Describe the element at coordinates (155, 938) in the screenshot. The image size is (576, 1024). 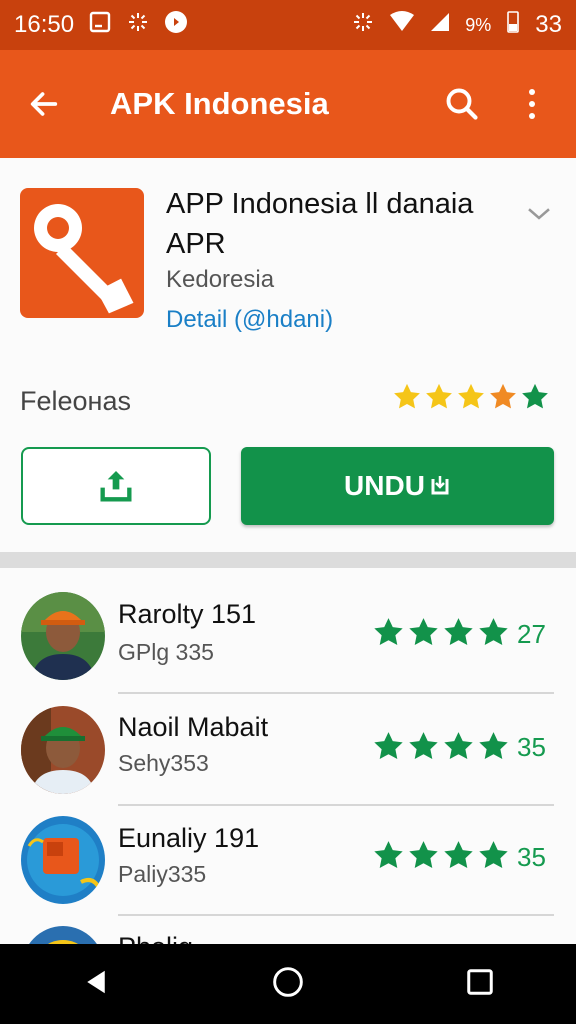
I see `review-name: Phelig` at that location.